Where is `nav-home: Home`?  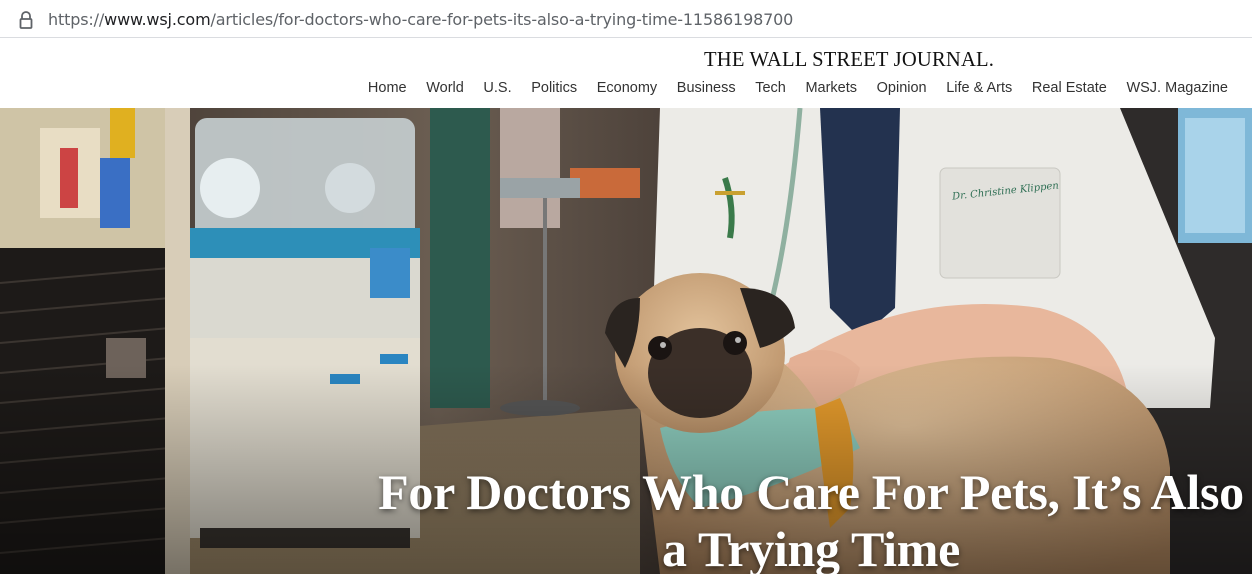 nav-home: Home is located at coordinates (387, 88).